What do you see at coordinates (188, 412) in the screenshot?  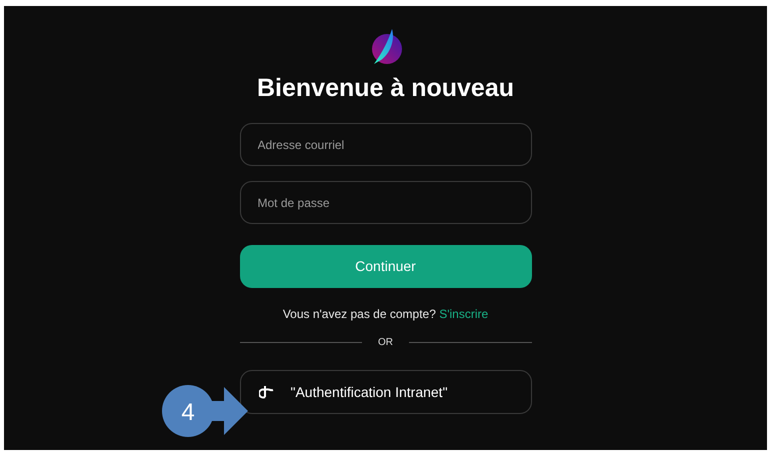 I see `callout-number: 4` at bounding box center [188, 412].